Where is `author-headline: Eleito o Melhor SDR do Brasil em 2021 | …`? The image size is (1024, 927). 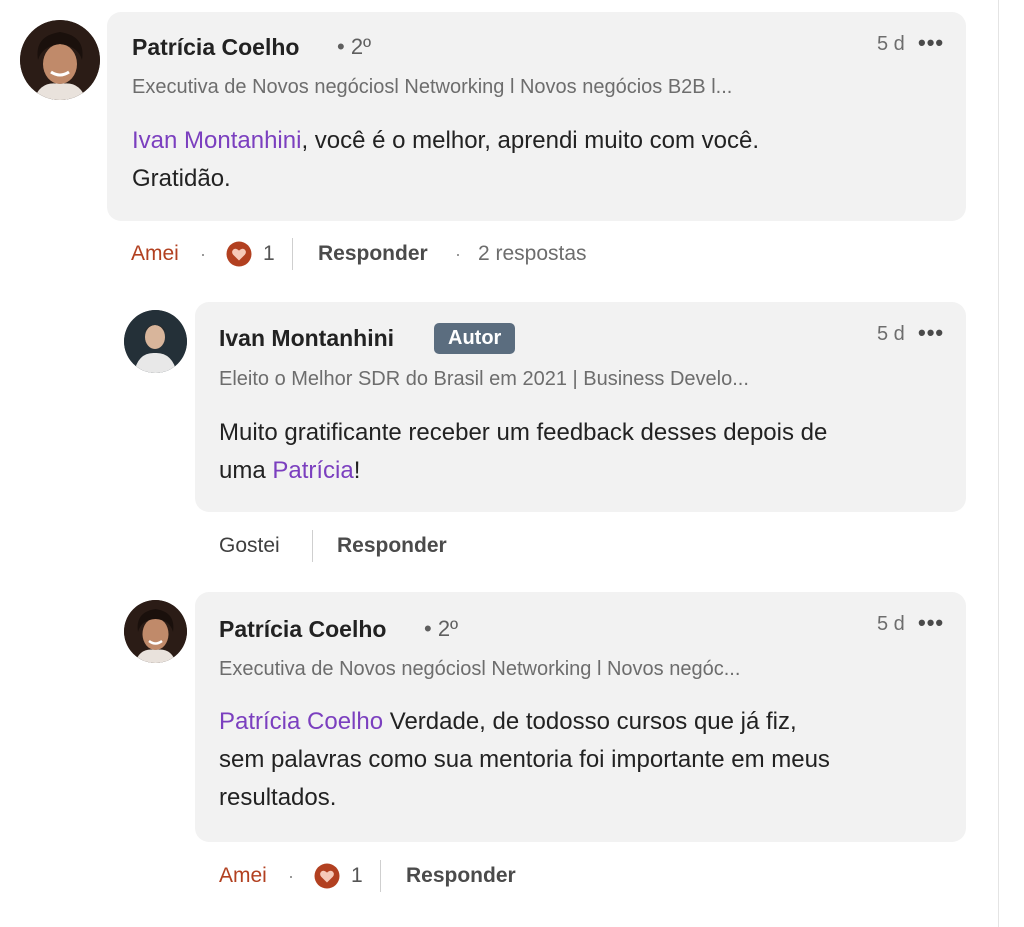
author-headline: Eleito o Melhor SDR do Brasil em 2021 | … is located at coordinates (484, 379).